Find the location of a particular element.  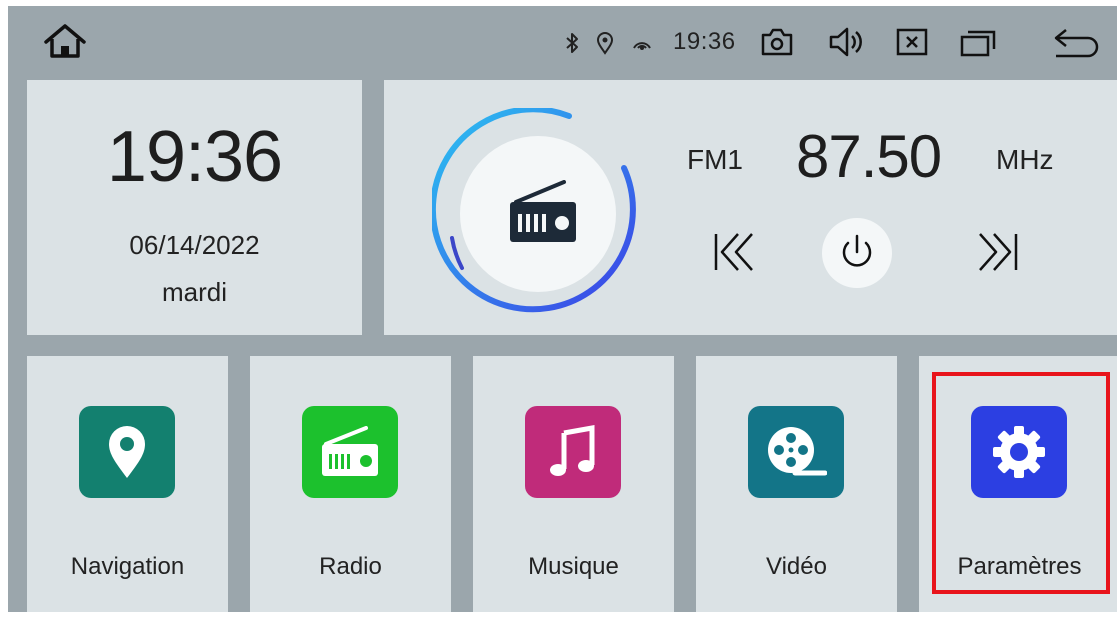

power-button is located at coordinates (857, 253).